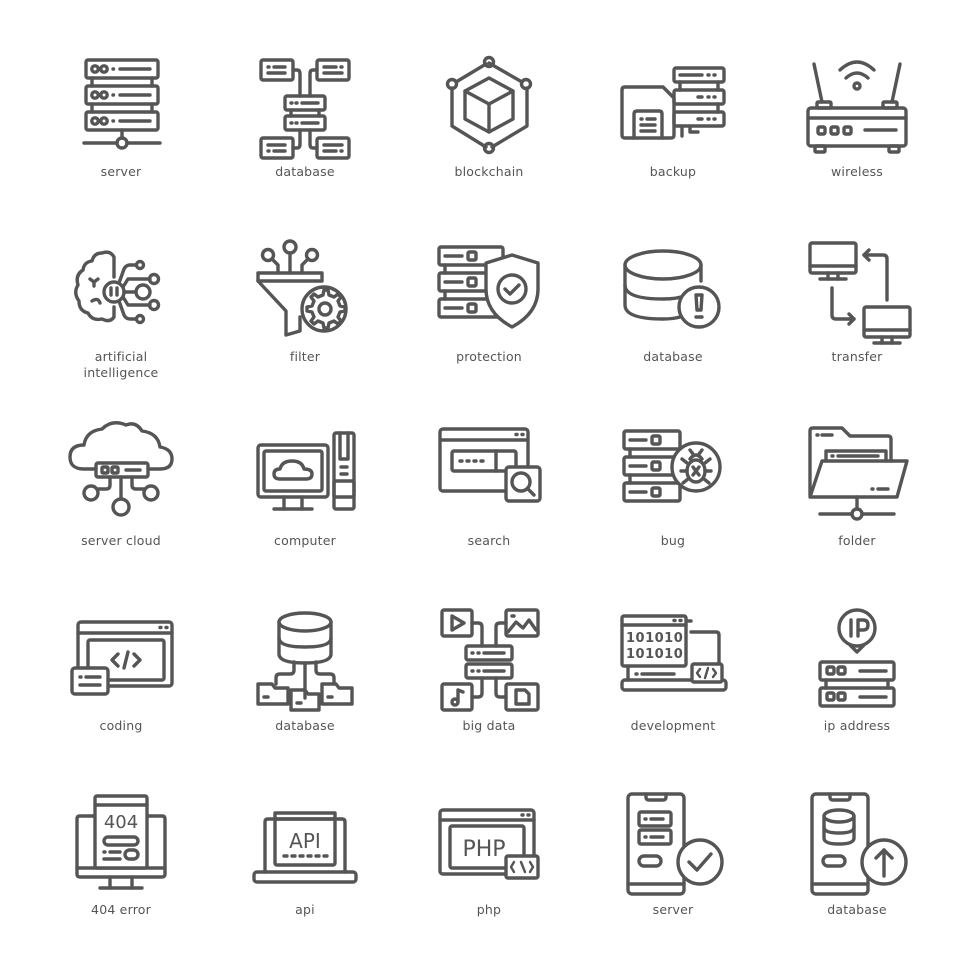  I want to click on icon-cell-database: database, so click(305, 142).